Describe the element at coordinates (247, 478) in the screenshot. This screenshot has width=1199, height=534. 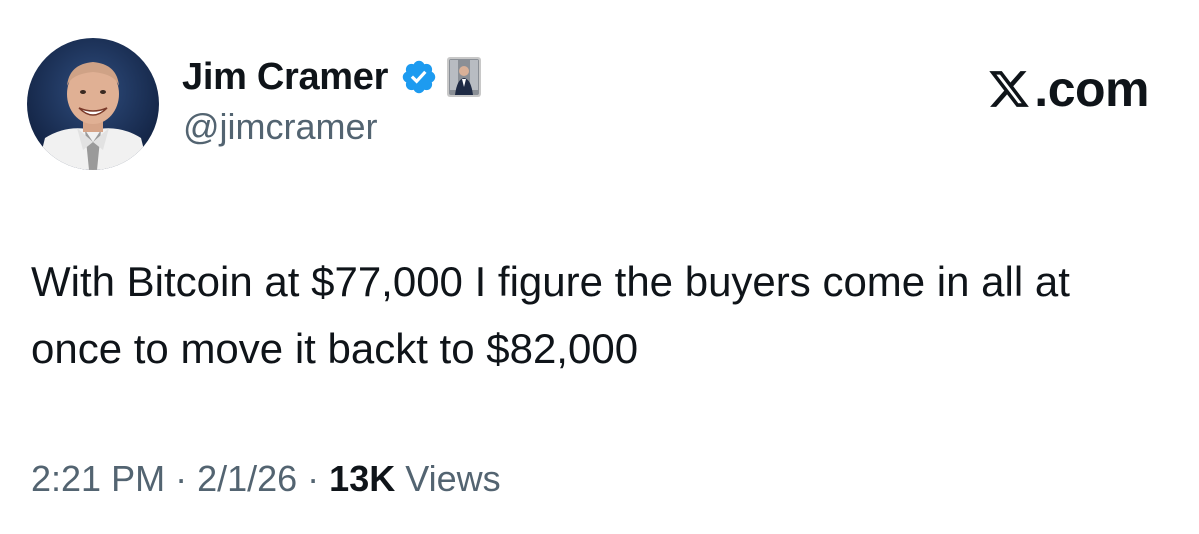
I see `tweet-date: 2/1/26` at that location.